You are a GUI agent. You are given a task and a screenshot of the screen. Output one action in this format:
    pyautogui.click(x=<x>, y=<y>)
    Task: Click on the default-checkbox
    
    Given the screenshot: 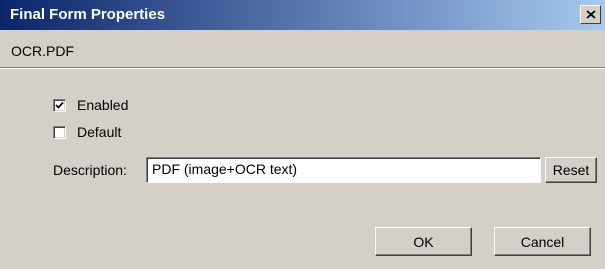 What is the action you would take?
    pyautogui.click(x=59, y=132)
    